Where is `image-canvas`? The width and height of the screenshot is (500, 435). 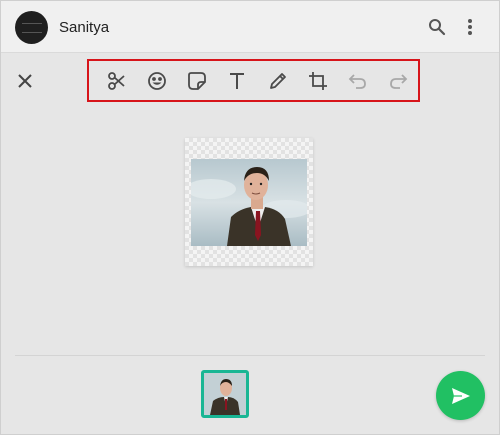
image-canvas is located at coordinates (249, 202).